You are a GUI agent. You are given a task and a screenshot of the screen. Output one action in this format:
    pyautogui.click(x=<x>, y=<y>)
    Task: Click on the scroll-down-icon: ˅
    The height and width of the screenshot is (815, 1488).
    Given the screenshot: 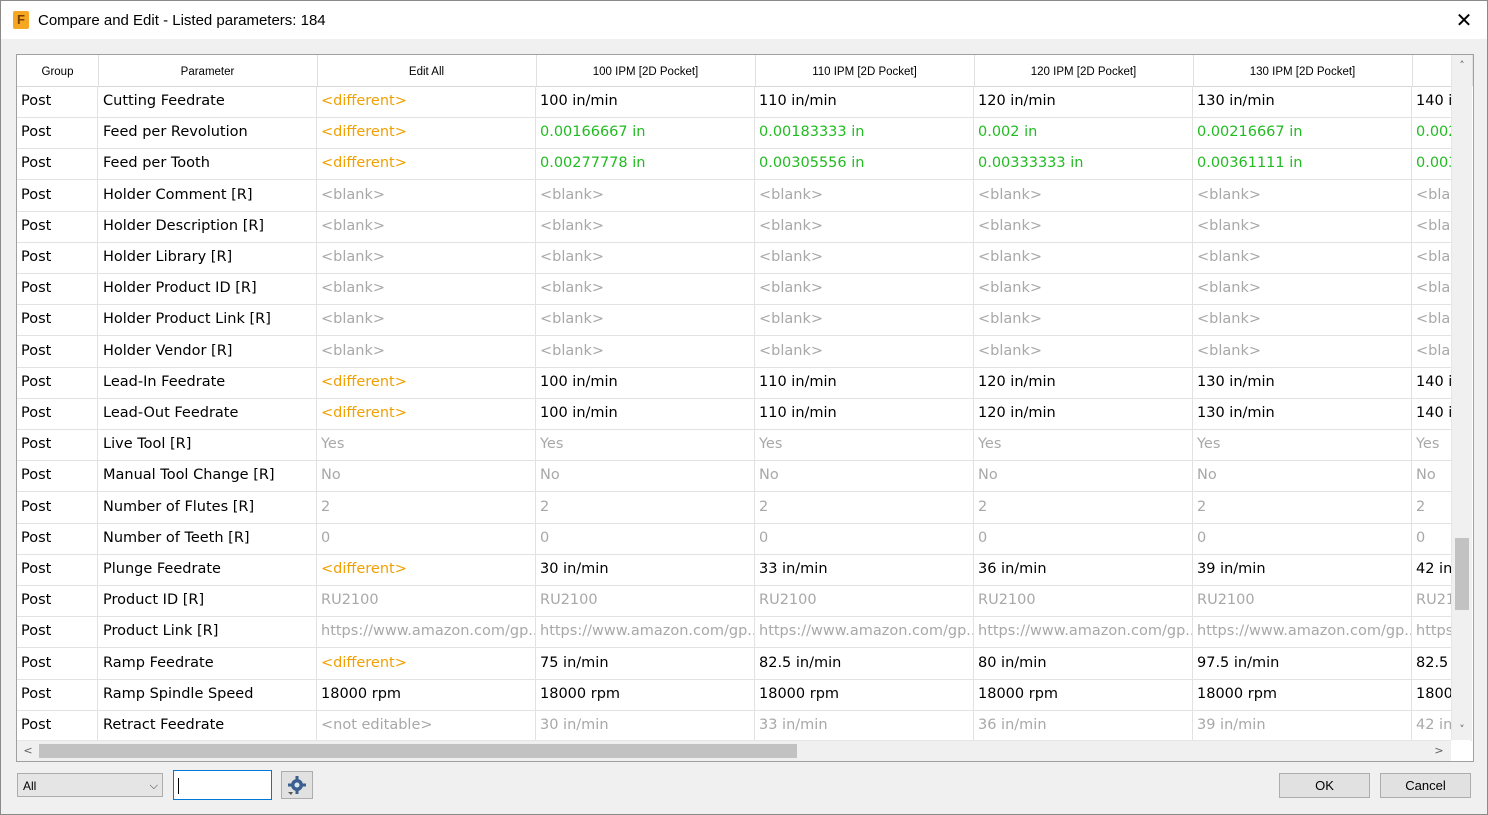 What is the action you would take?
    pyautogui.click(x=1462, y=730)
    